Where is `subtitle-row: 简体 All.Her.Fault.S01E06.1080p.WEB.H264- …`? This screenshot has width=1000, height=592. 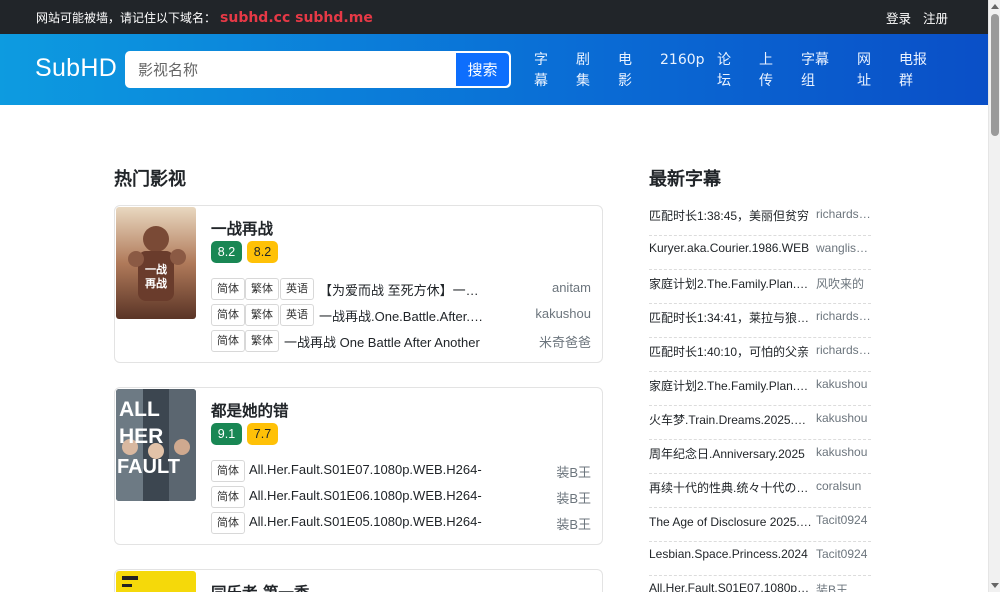 subtitle-row: 简体 All.Her.Fault.S01E06.1080p.WEB.H264- … is located at coordinates (401, 497).